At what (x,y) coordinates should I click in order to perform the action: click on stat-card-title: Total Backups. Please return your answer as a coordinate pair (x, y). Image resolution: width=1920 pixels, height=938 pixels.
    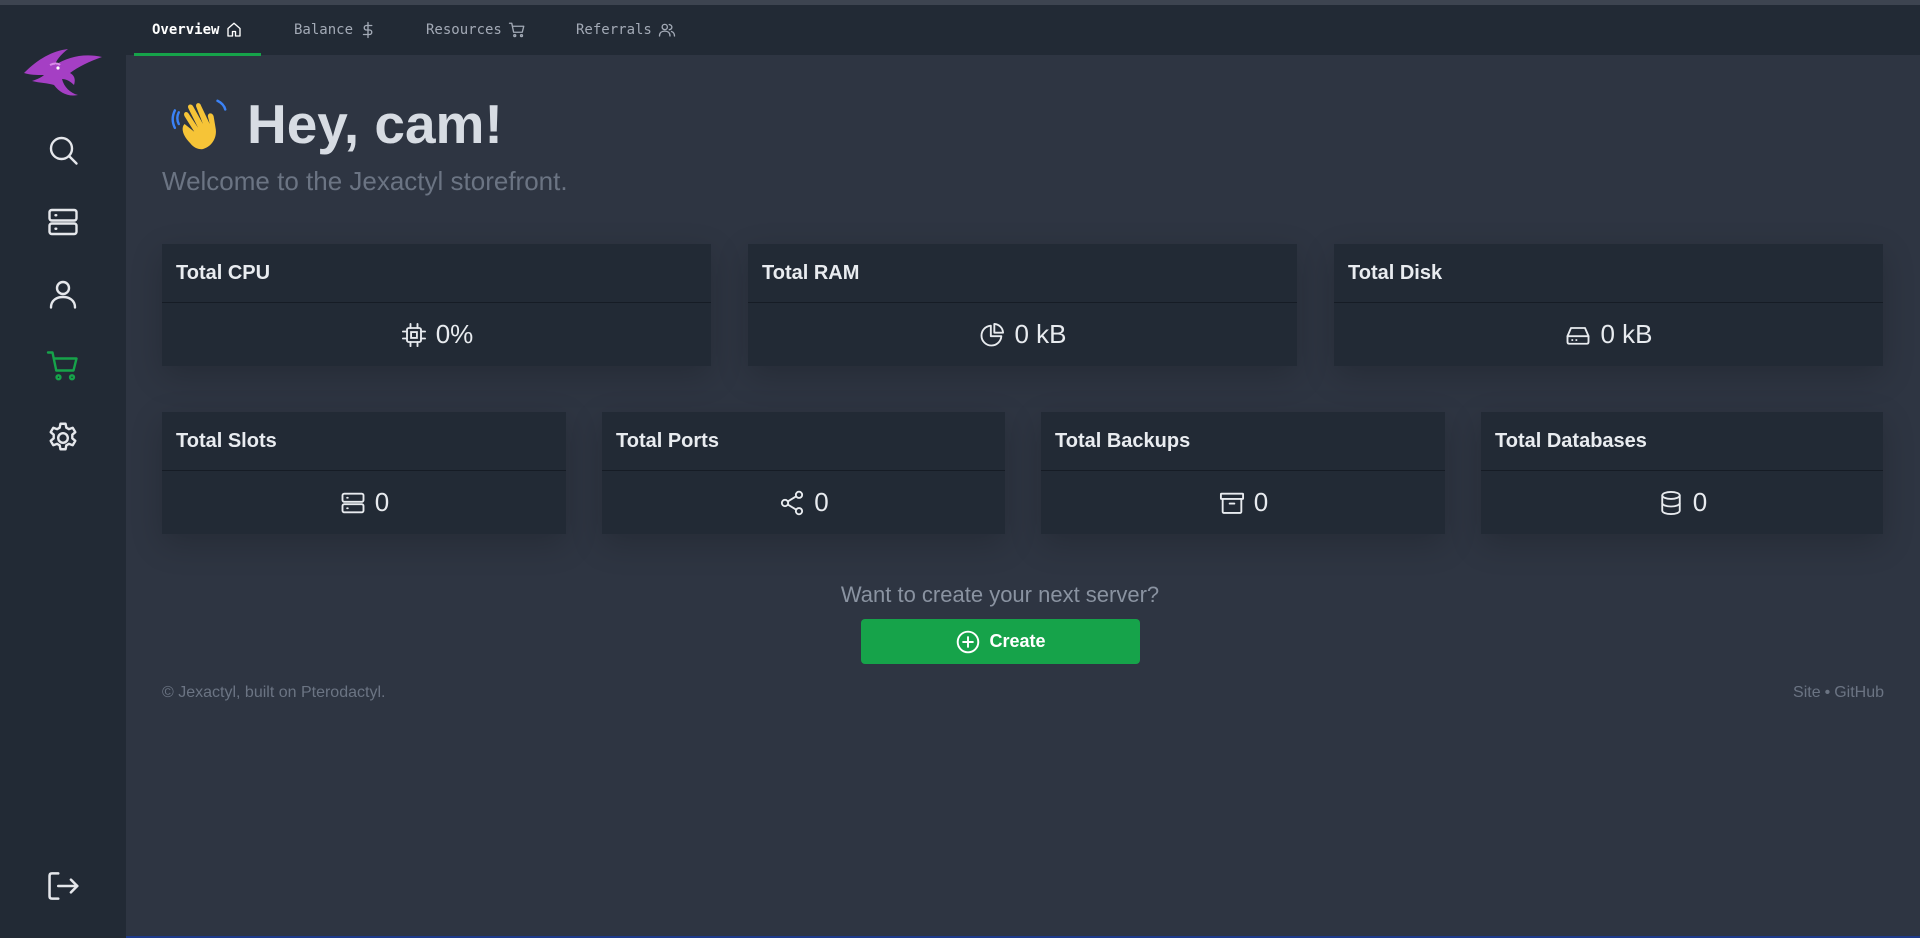
    Looking at the image, I should click on (1243, 441).